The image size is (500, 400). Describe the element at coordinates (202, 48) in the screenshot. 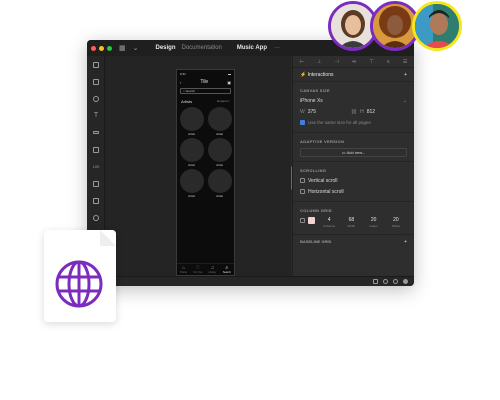

I see `tab-documentation: Documentation` at that location.